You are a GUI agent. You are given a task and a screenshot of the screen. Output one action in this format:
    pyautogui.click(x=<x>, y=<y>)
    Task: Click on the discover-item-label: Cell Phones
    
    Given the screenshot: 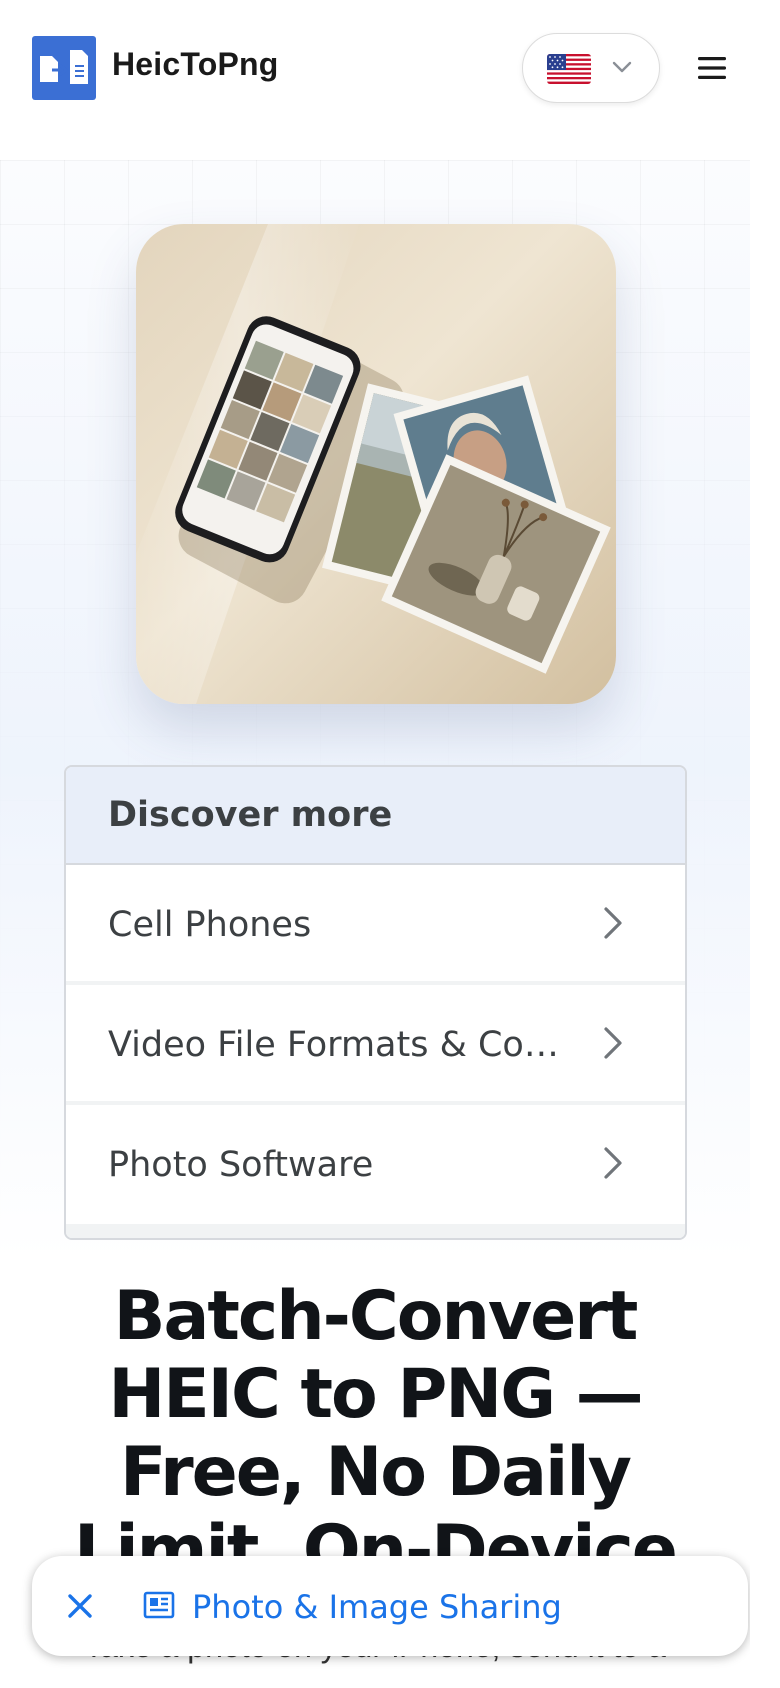 What is the action you would take?
    pyautogui.click(x=210, y=925)
    